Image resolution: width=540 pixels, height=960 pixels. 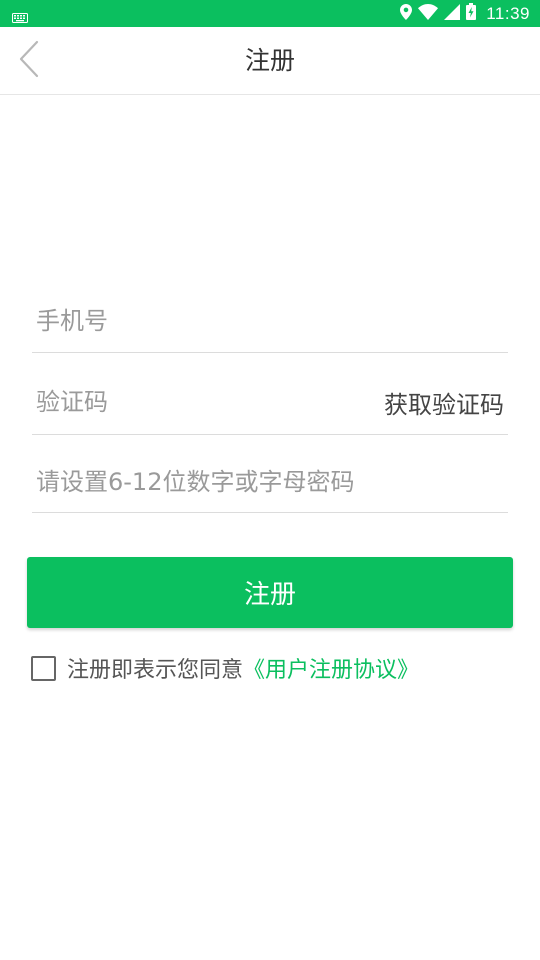 I want to click on phone-field-row, so click(x=270, y=321).